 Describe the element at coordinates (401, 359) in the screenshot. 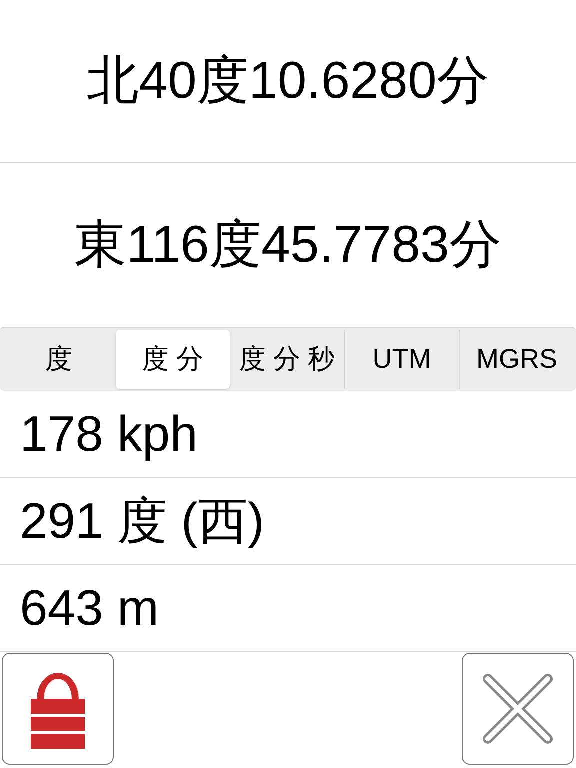

I see `format-tab: UTM` at that location.